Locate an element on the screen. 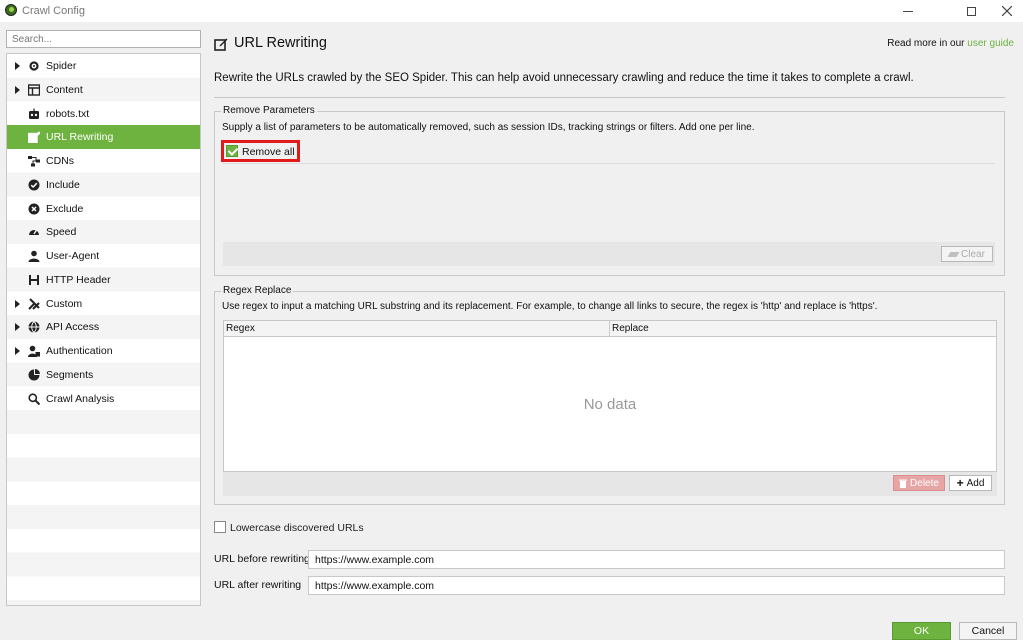 The width and height of the screenshot is (1023, 640). sidebar-item-content: Content is located at coordinates (103, 90).